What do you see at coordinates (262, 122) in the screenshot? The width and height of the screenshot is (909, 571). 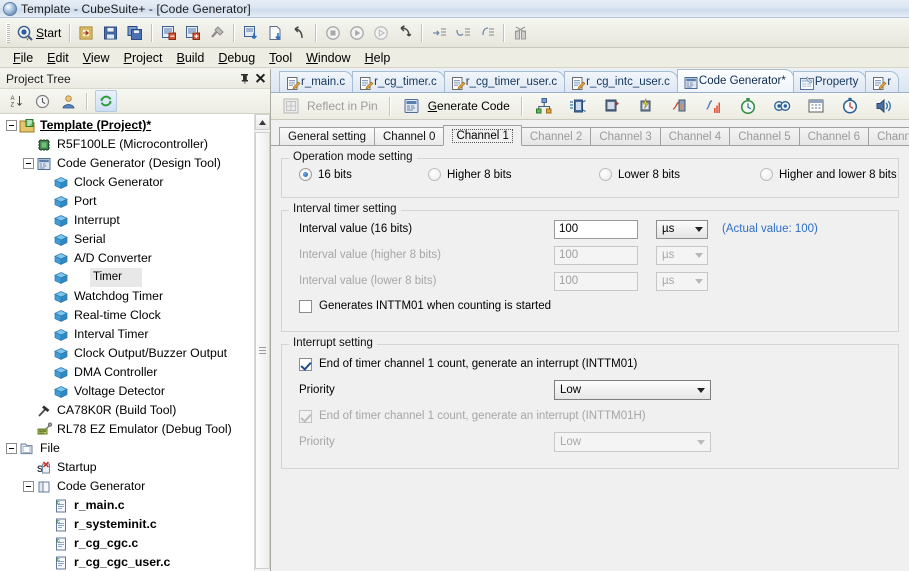 I see `scroll-up-button` at bounding box center [262, 122].